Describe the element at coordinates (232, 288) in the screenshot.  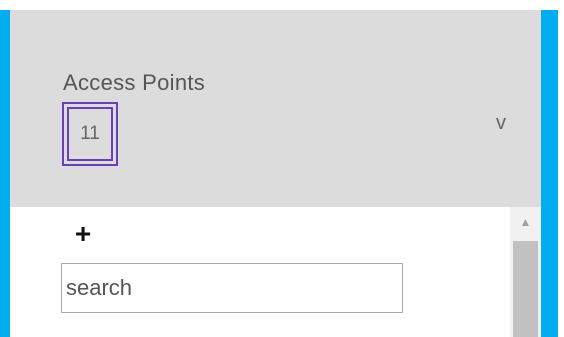
I see `search-input` at that location.